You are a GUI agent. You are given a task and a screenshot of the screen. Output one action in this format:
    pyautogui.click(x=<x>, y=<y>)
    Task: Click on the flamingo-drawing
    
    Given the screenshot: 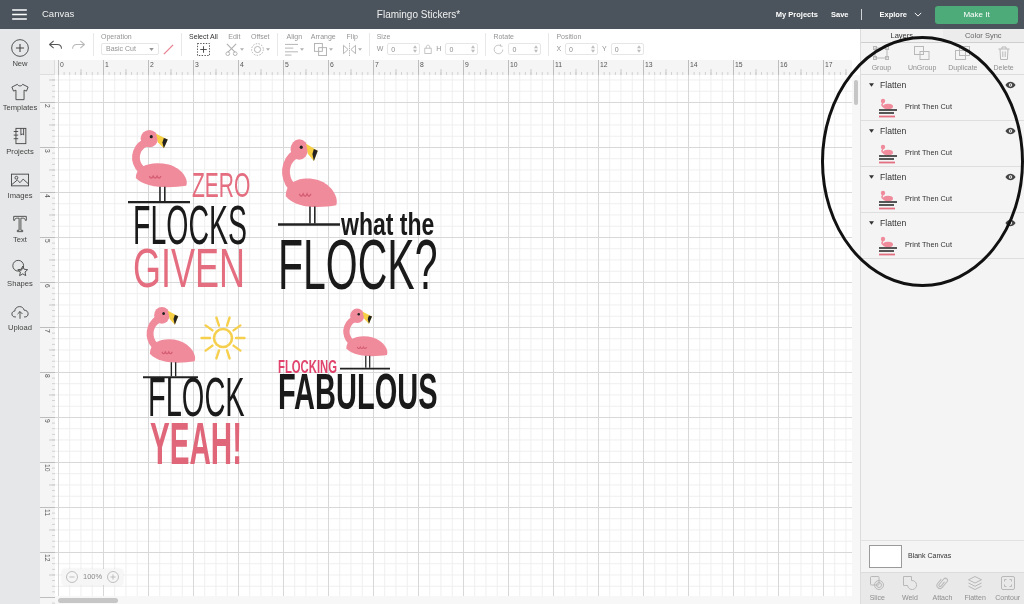 What is the action you would take?
    pyautogui.click(x=365, y=339)
    